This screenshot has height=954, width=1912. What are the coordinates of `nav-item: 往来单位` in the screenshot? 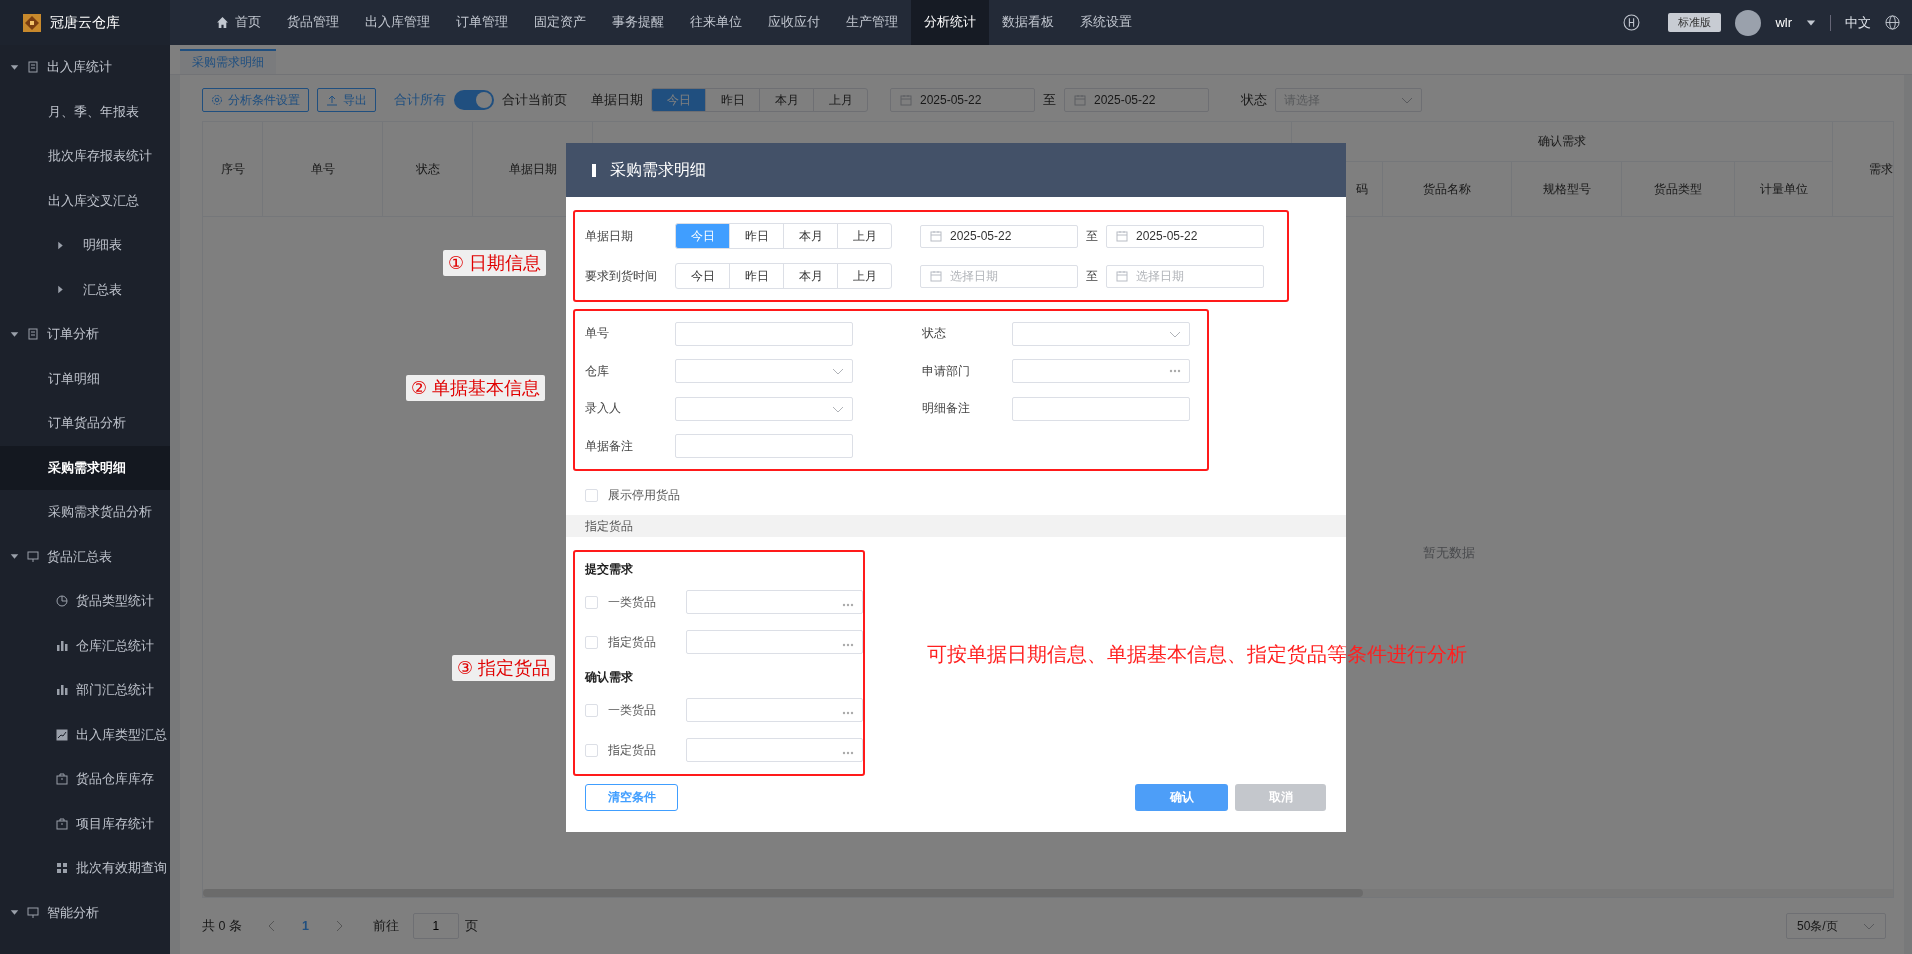 It's located at (716, 22).